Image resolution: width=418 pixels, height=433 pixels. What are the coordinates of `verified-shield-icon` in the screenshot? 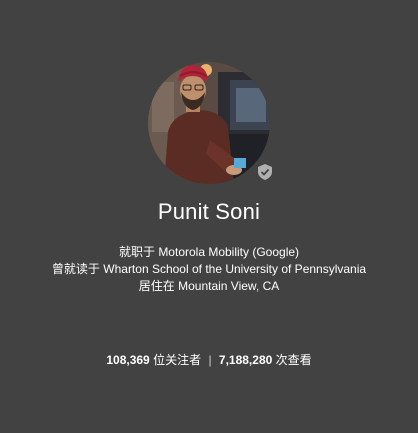 It's located at (265, 172).